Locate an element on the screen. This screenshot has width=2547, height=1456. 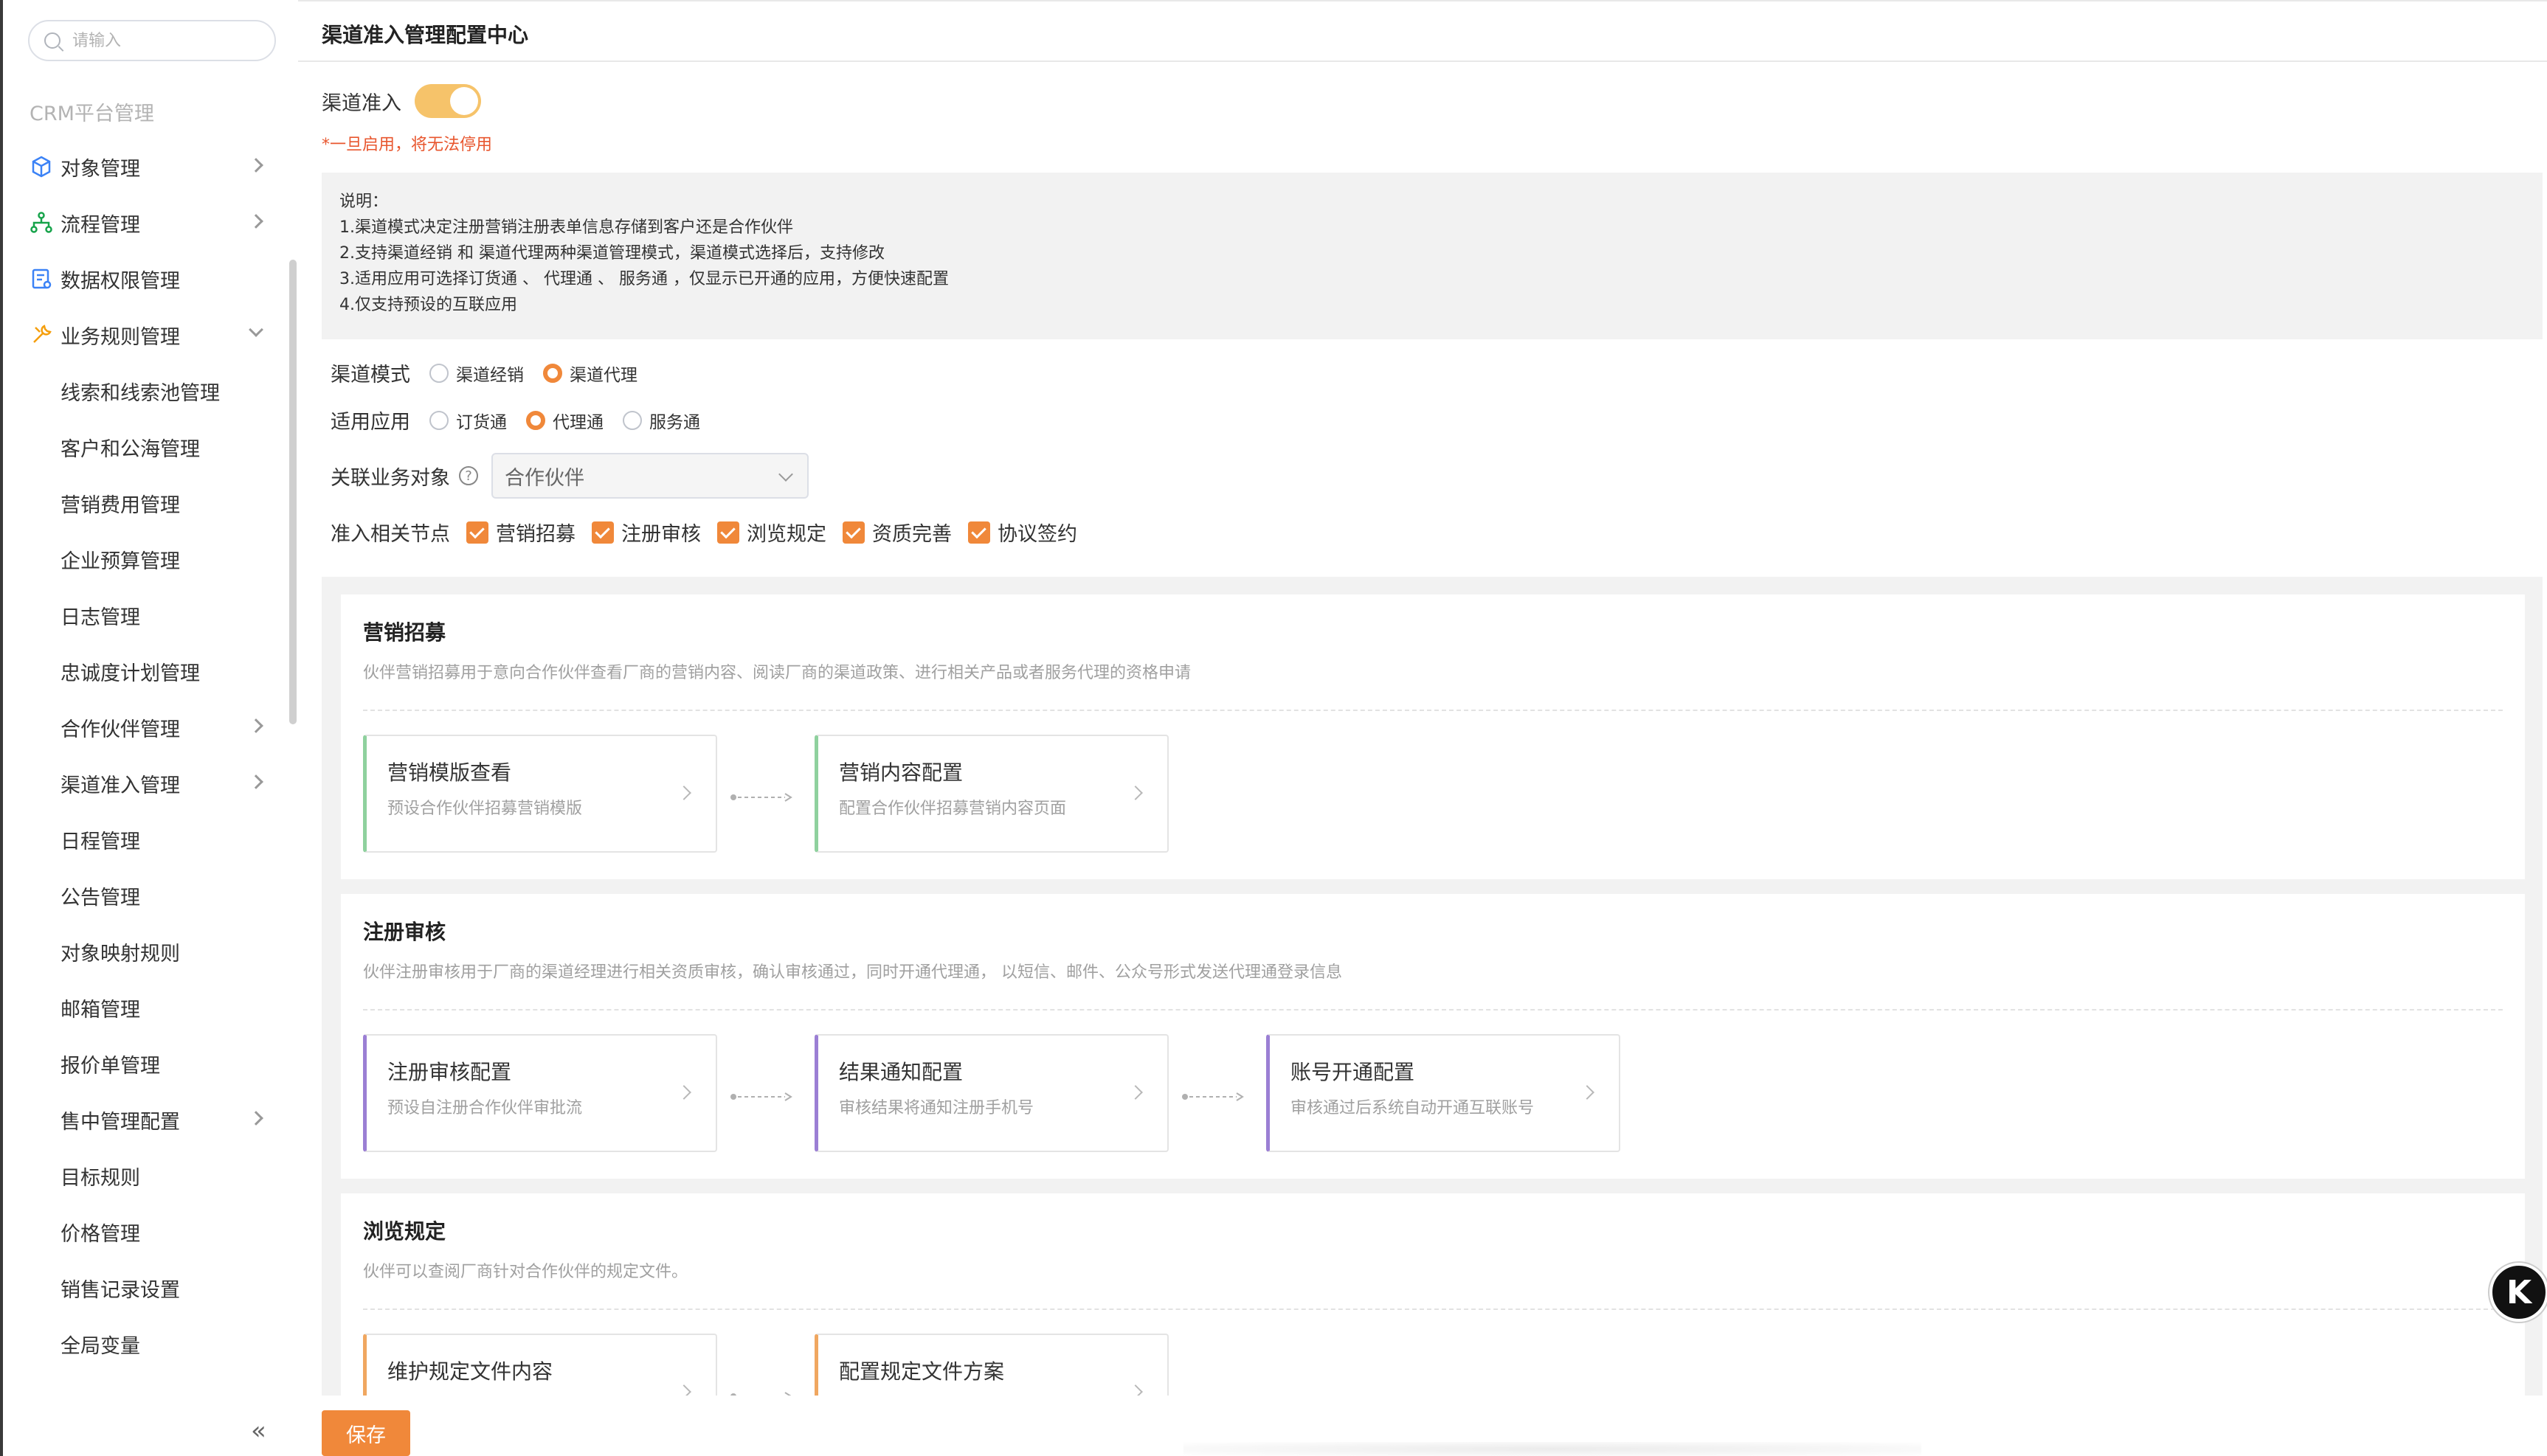
sidebar-subitem-9: 公告管理 is located at coordinates (143, 895).